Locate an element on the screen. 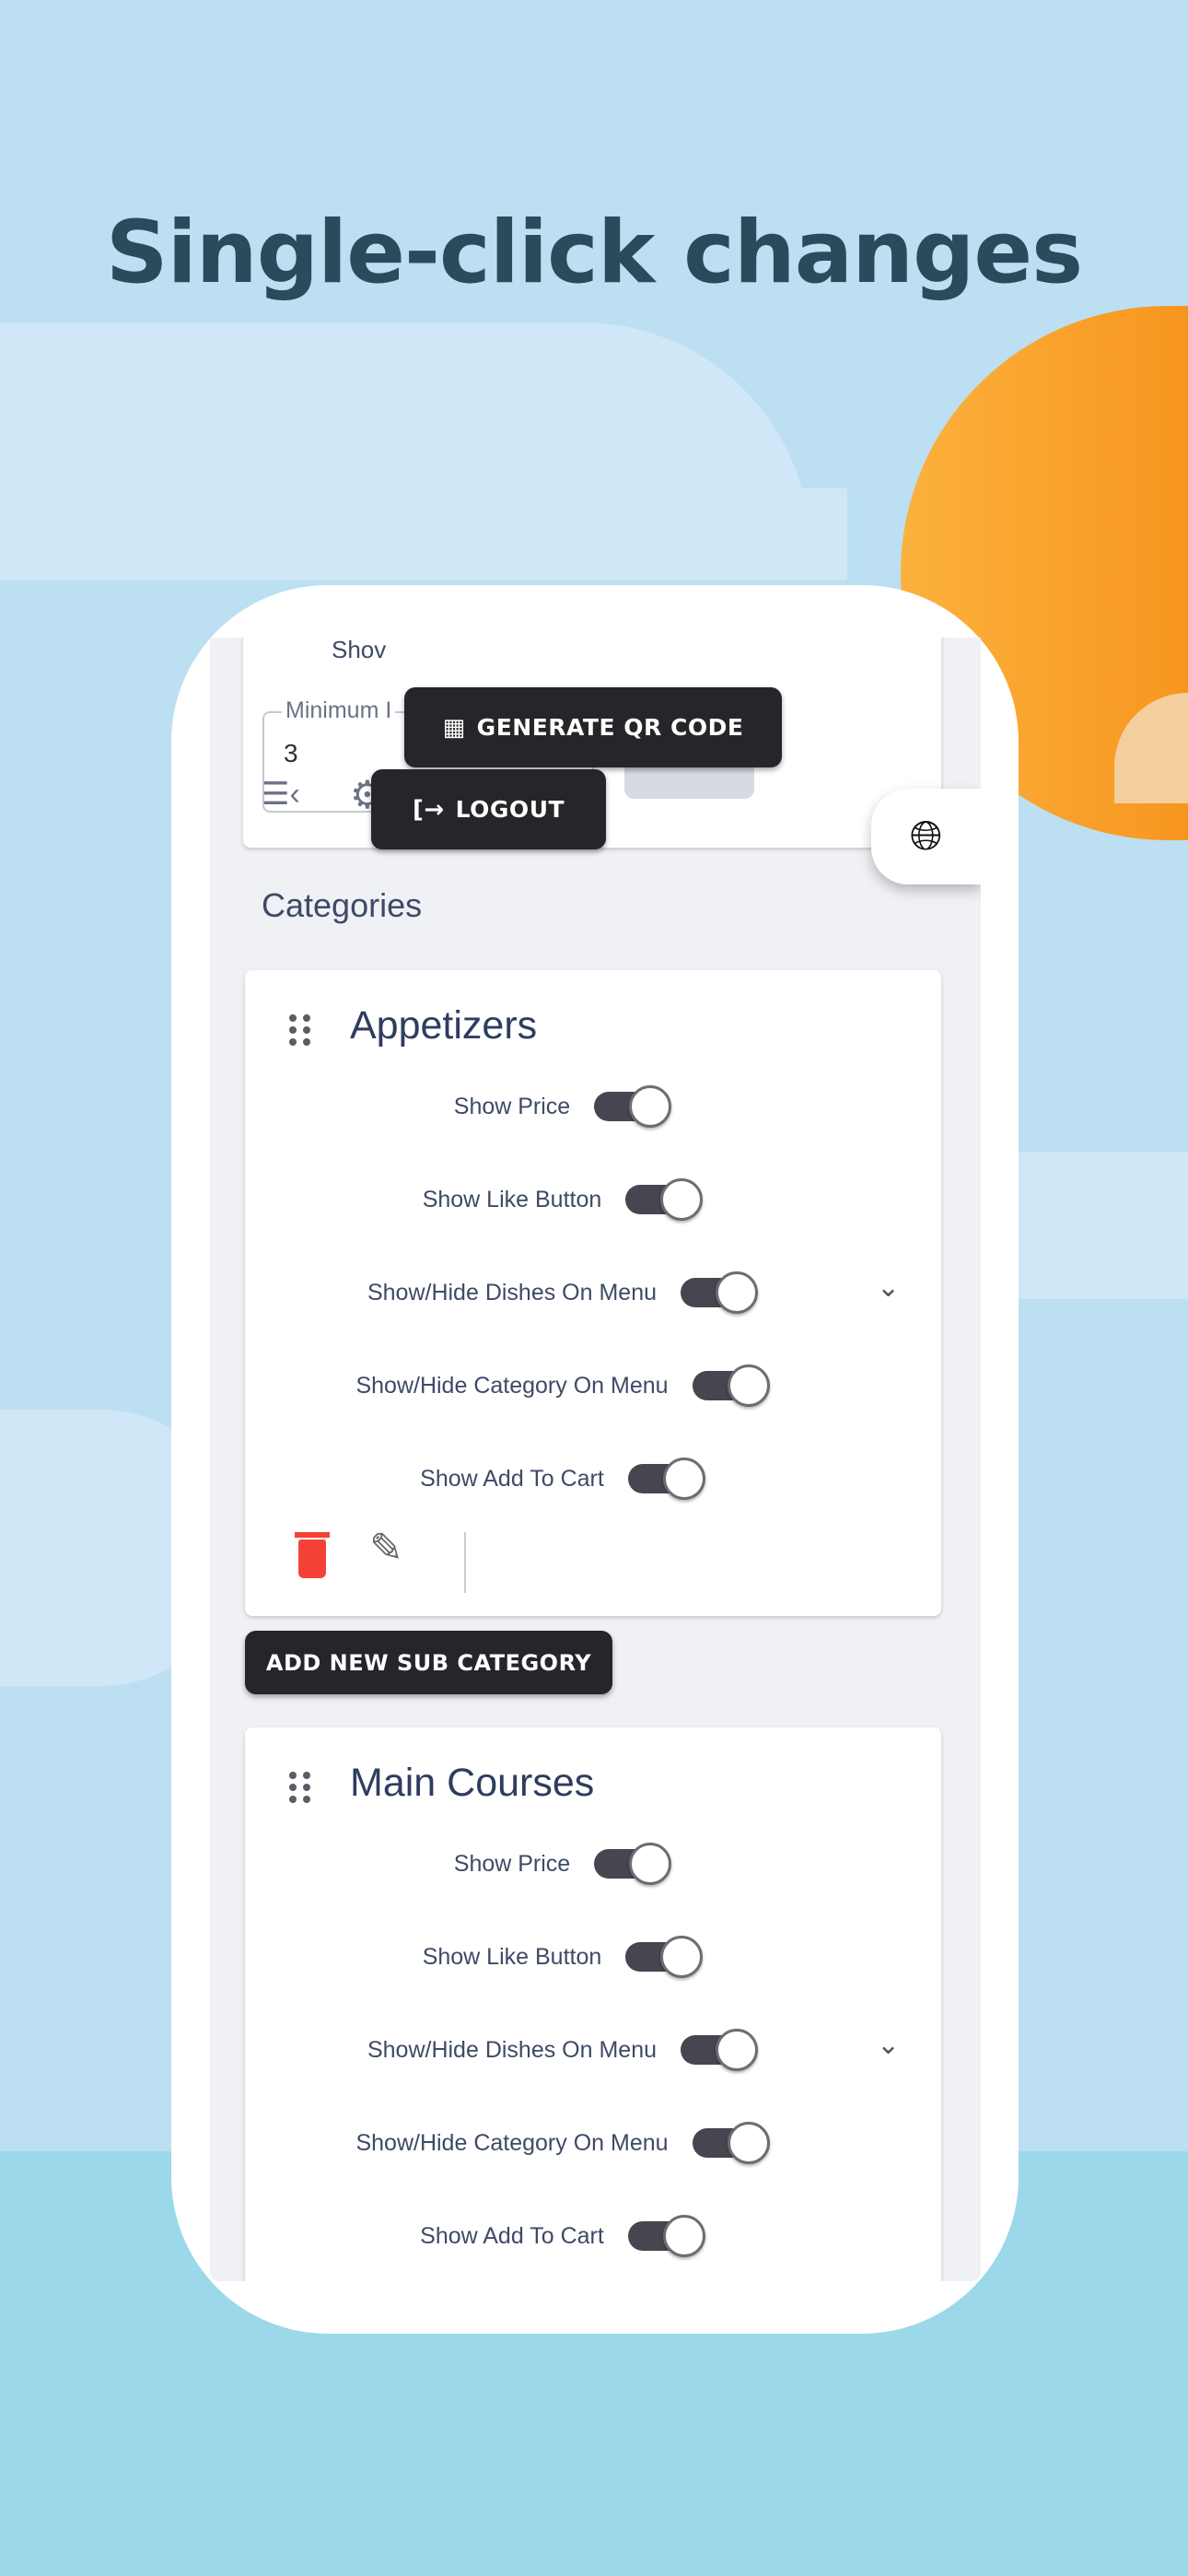 This screenshot has height=2576, width=1188. headline: Single-click changes is located at coordinates (594, 253).